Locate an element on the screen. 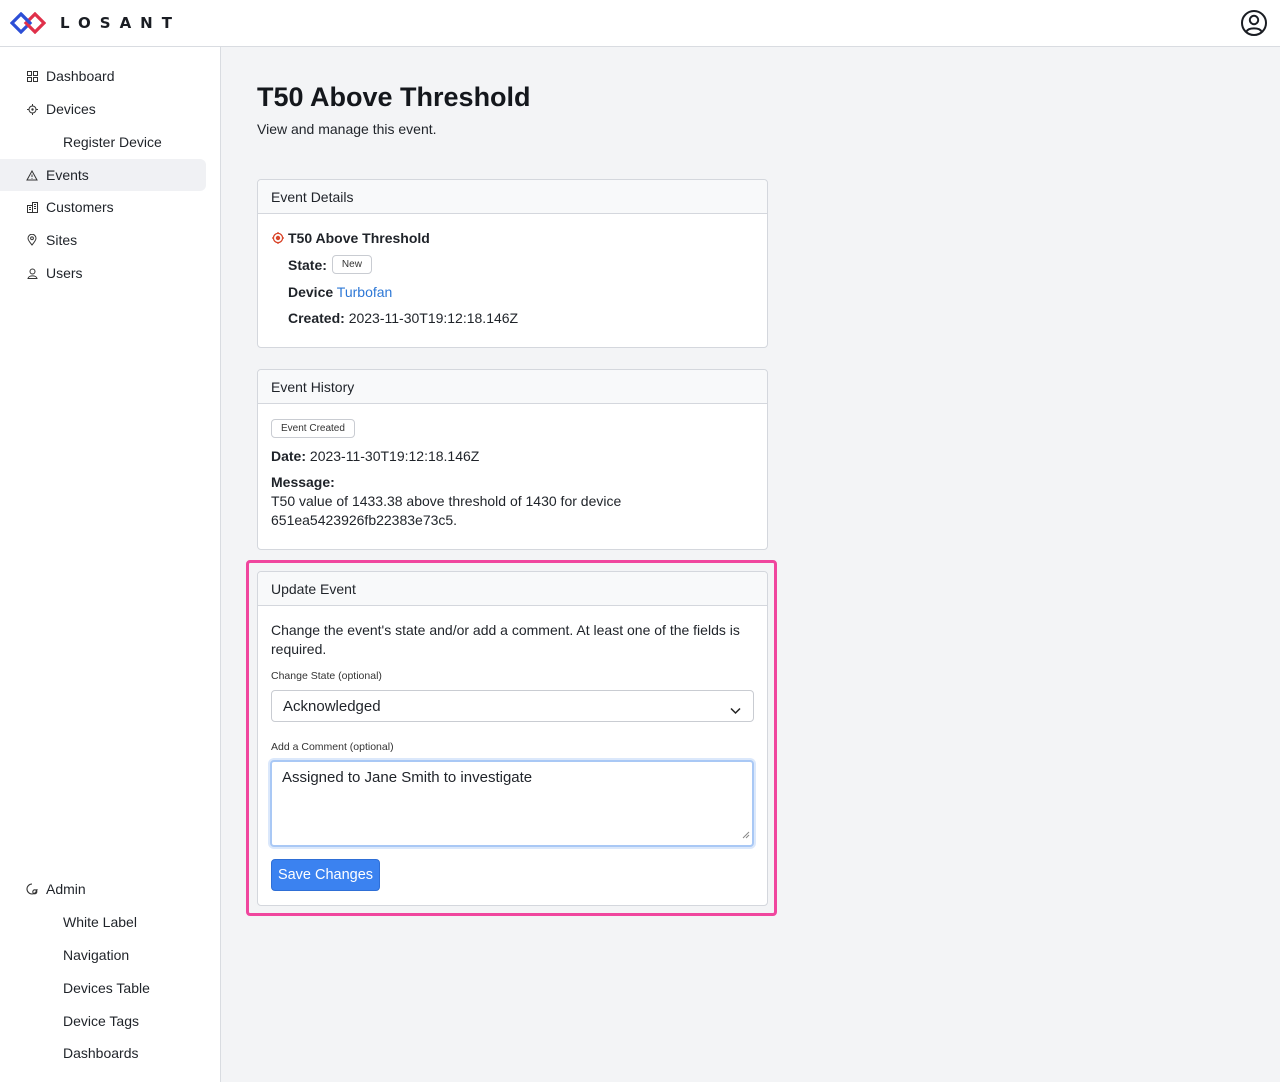  sidebar-item-events: Events is located at coordinates (103, 175).